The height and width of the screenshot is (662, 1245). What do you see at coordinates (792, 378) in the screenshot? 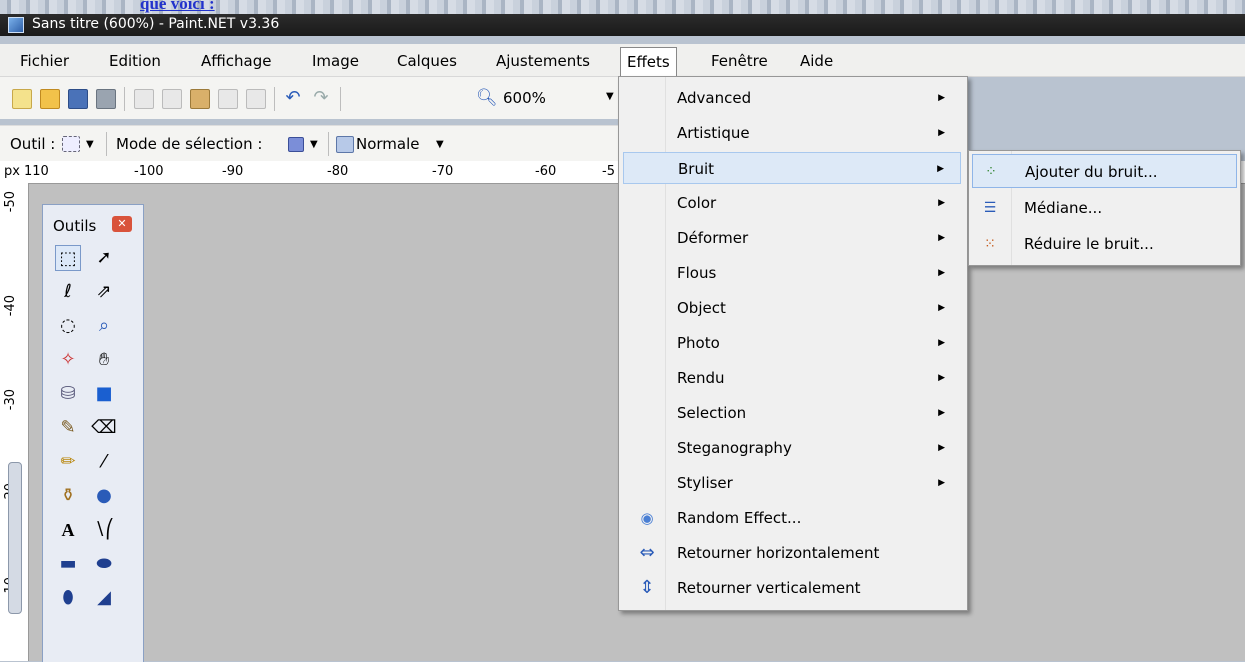
I see `menu-item-rendu: Rendu ▶` at bounding box center [792, 378].